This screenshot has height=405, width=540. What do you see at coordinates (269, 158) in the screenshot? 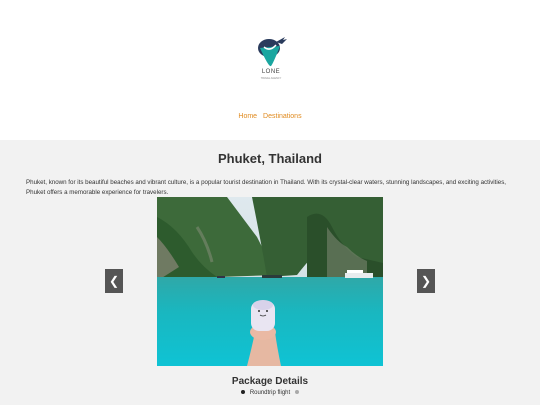
I see `destination-title: Phuket, Thailand` at bounding box center [269, 158].